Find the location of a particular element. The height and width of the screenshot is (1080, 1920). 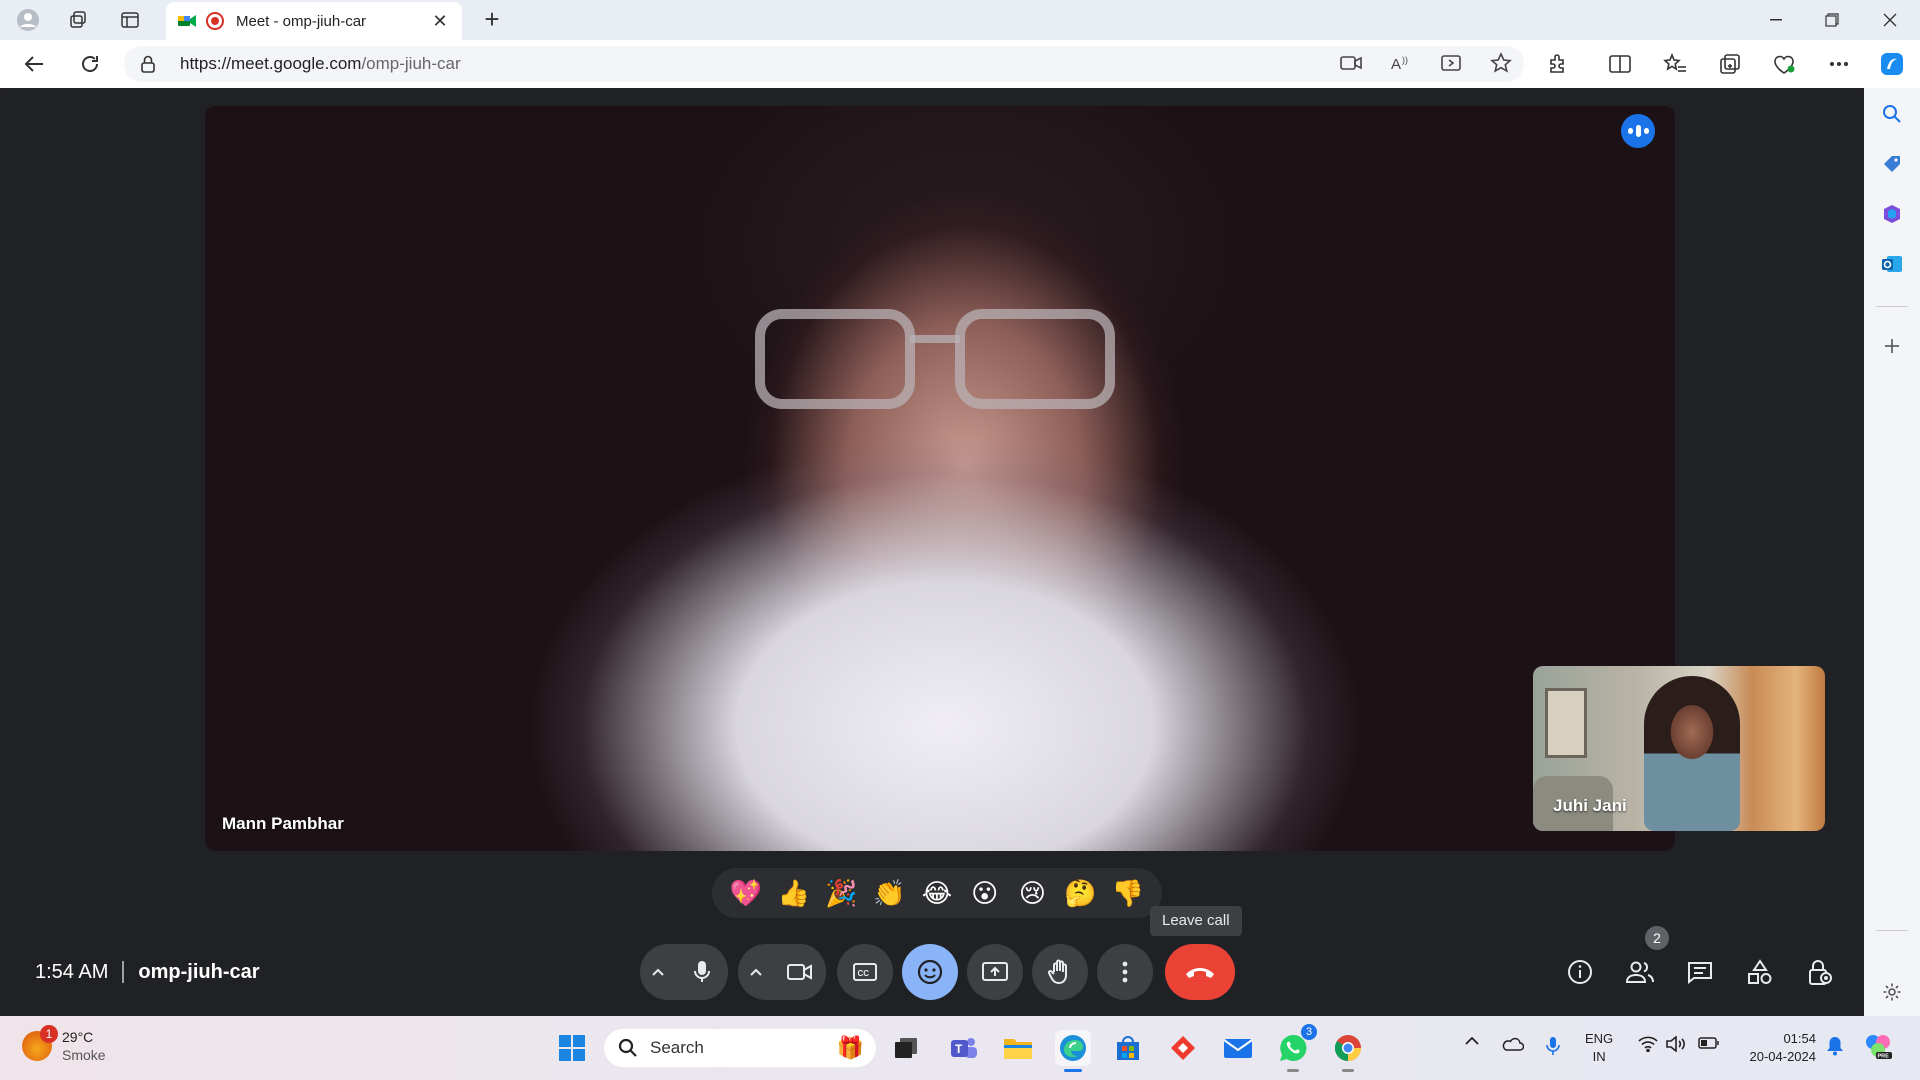

host-controls-icon is located at coordinates (1820, 972).